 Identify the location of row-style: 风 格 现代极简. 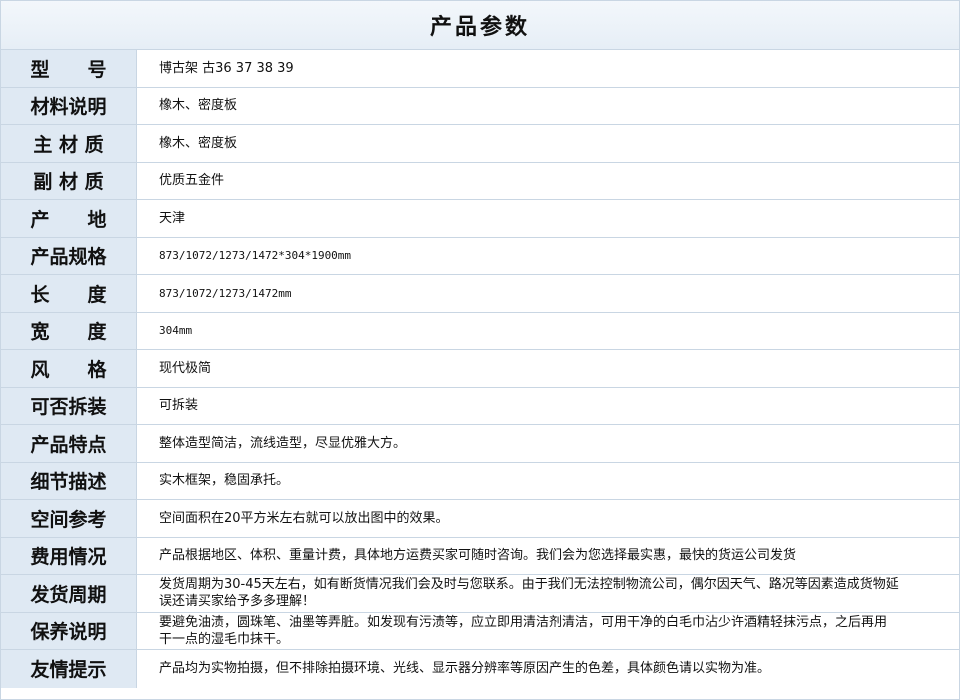
(480, 369).